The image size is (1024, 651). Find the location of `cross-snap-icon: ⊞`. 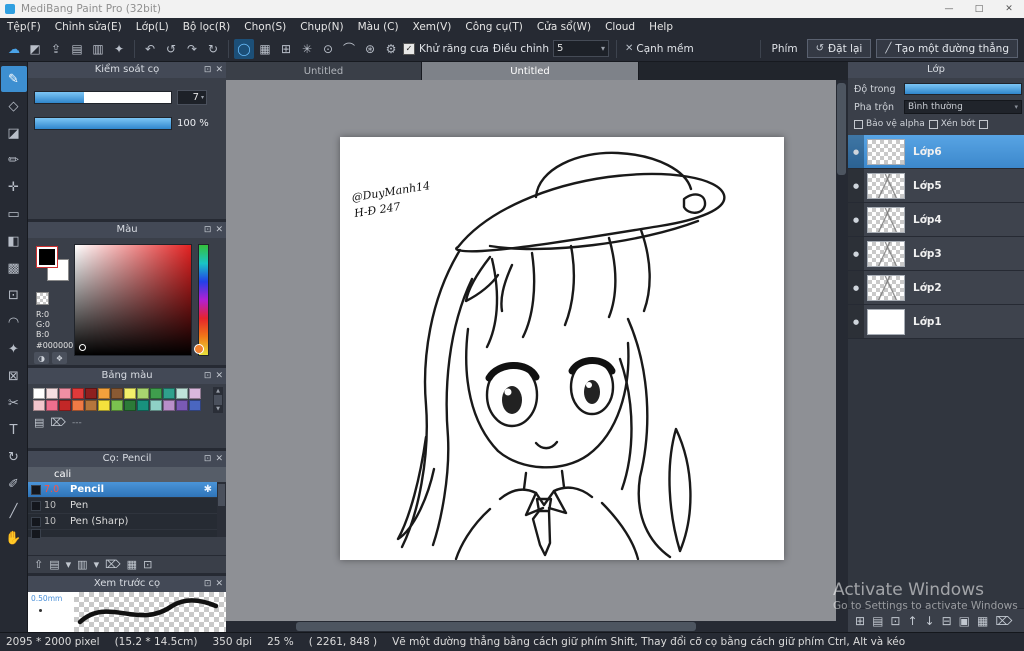

cross-snap-icon: ⊞ is located at coordinates (286, 49).